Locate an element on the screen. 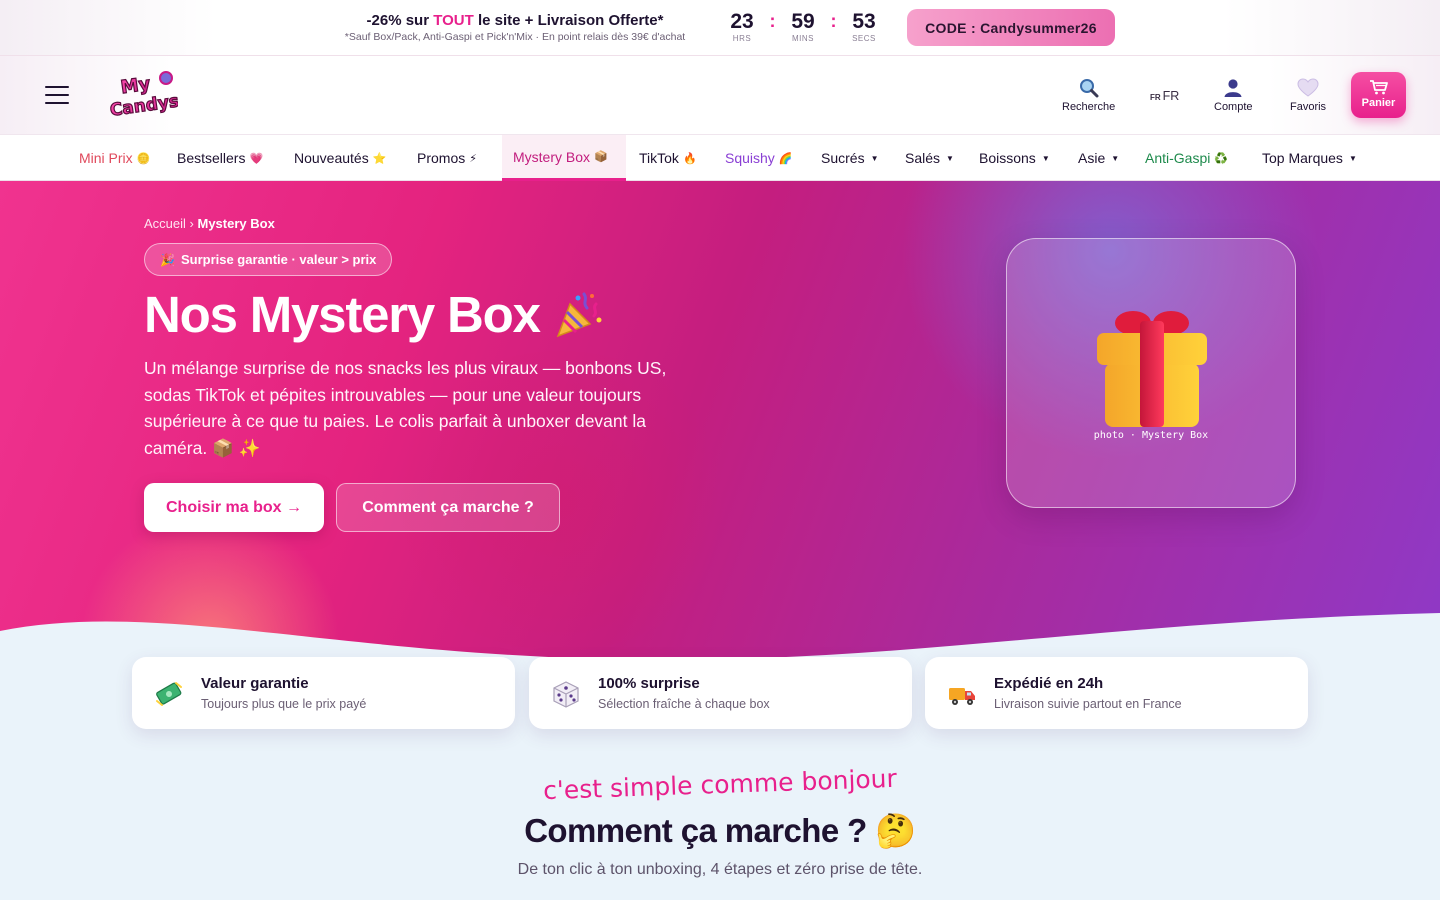  nav-label: Asie is located at coordinates (1092, 158).